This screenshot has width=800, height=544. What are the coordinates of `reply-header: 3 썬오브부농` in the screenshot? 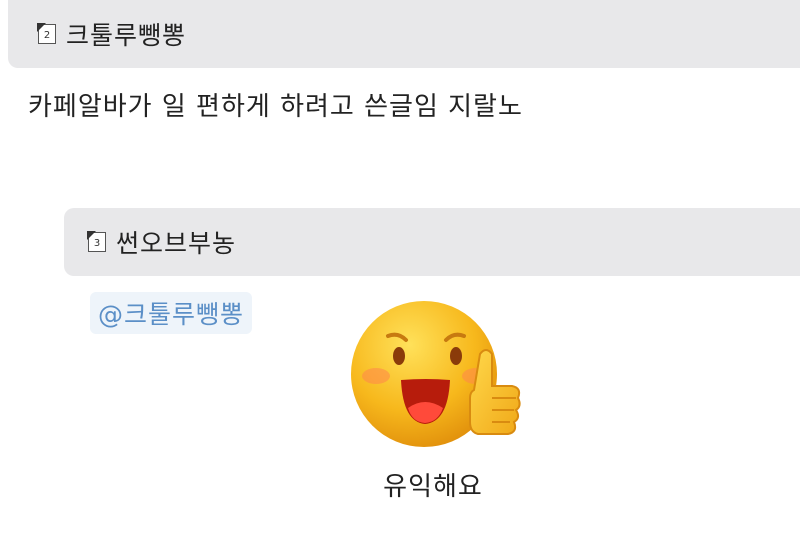 It's located at (432, 242).